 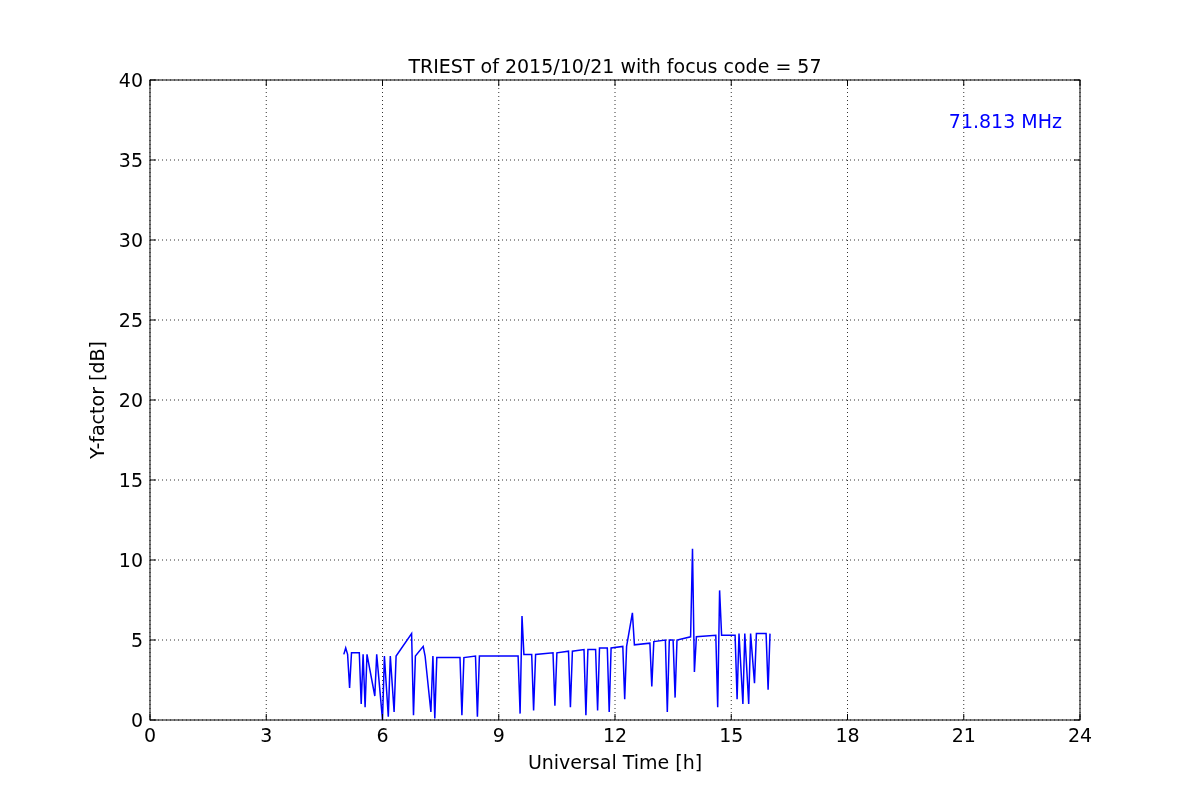 What do you see at coordinates (498, 735) in the screenshot?
I see `x-tick-label: 9` at bounding box center [498, 735].